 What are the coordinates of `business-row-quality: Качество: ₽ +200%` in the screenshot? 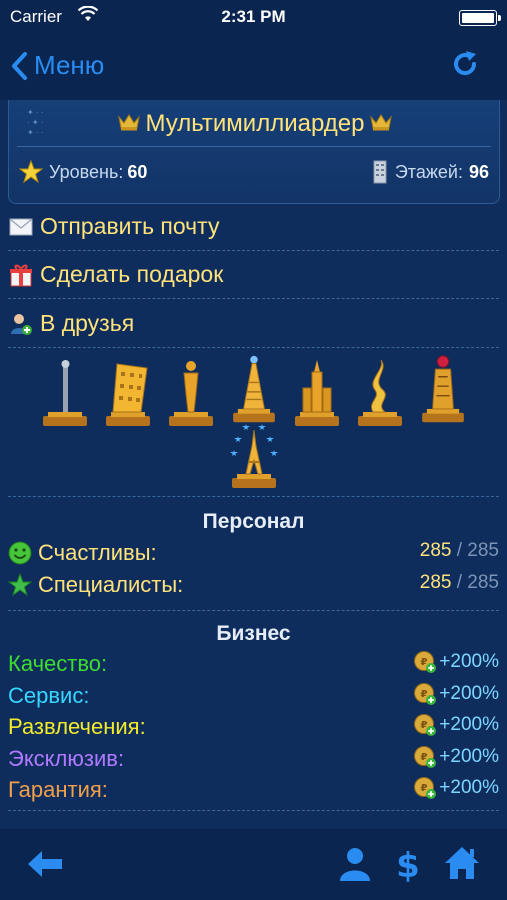 It's located at (253, 664).